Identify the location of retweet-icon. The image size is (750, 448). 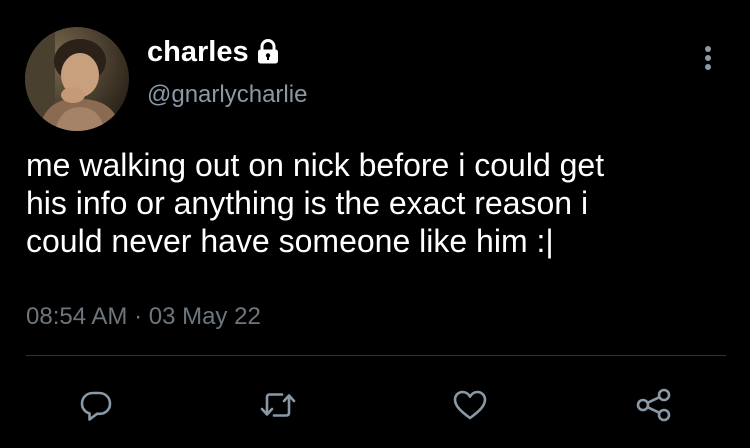
(278, 405).